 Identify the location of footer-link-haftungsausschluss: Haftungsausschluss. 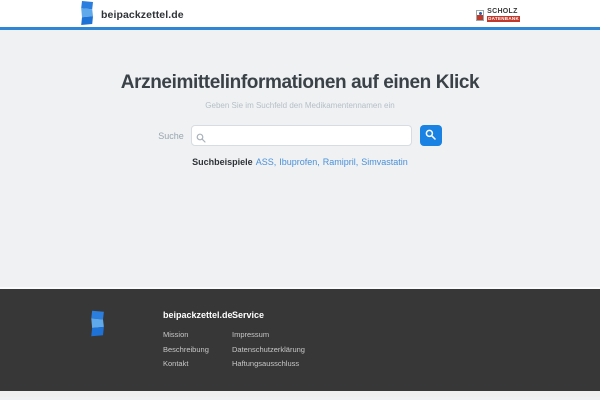
(268, 363).